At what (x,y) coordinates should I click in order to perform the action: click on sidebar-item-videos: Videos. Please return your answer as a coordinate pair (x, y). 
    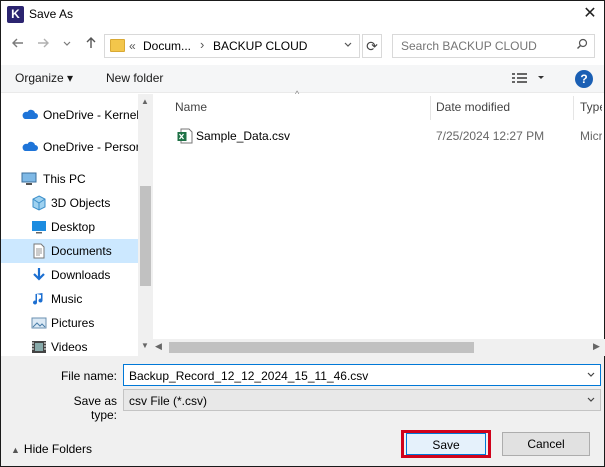
    Looking at the image, I should click on (69, 345).